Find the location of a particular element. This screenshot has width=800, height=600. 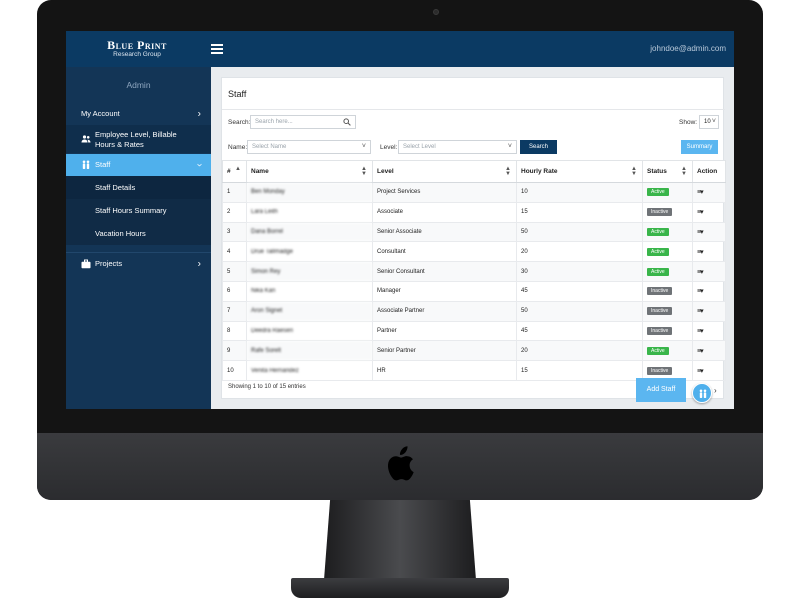

staff-name-link: Deedra Raesen is located at coordinates (309, 331).